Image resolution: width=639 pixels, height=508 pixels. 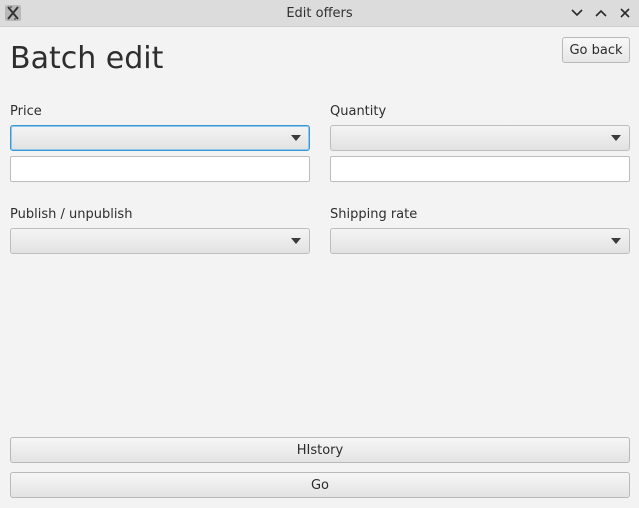 What do you see at coordinates (71, 214) in the screenshot?
I see `publish-label: Publish / unpublish` at bounding box center [71, 214].